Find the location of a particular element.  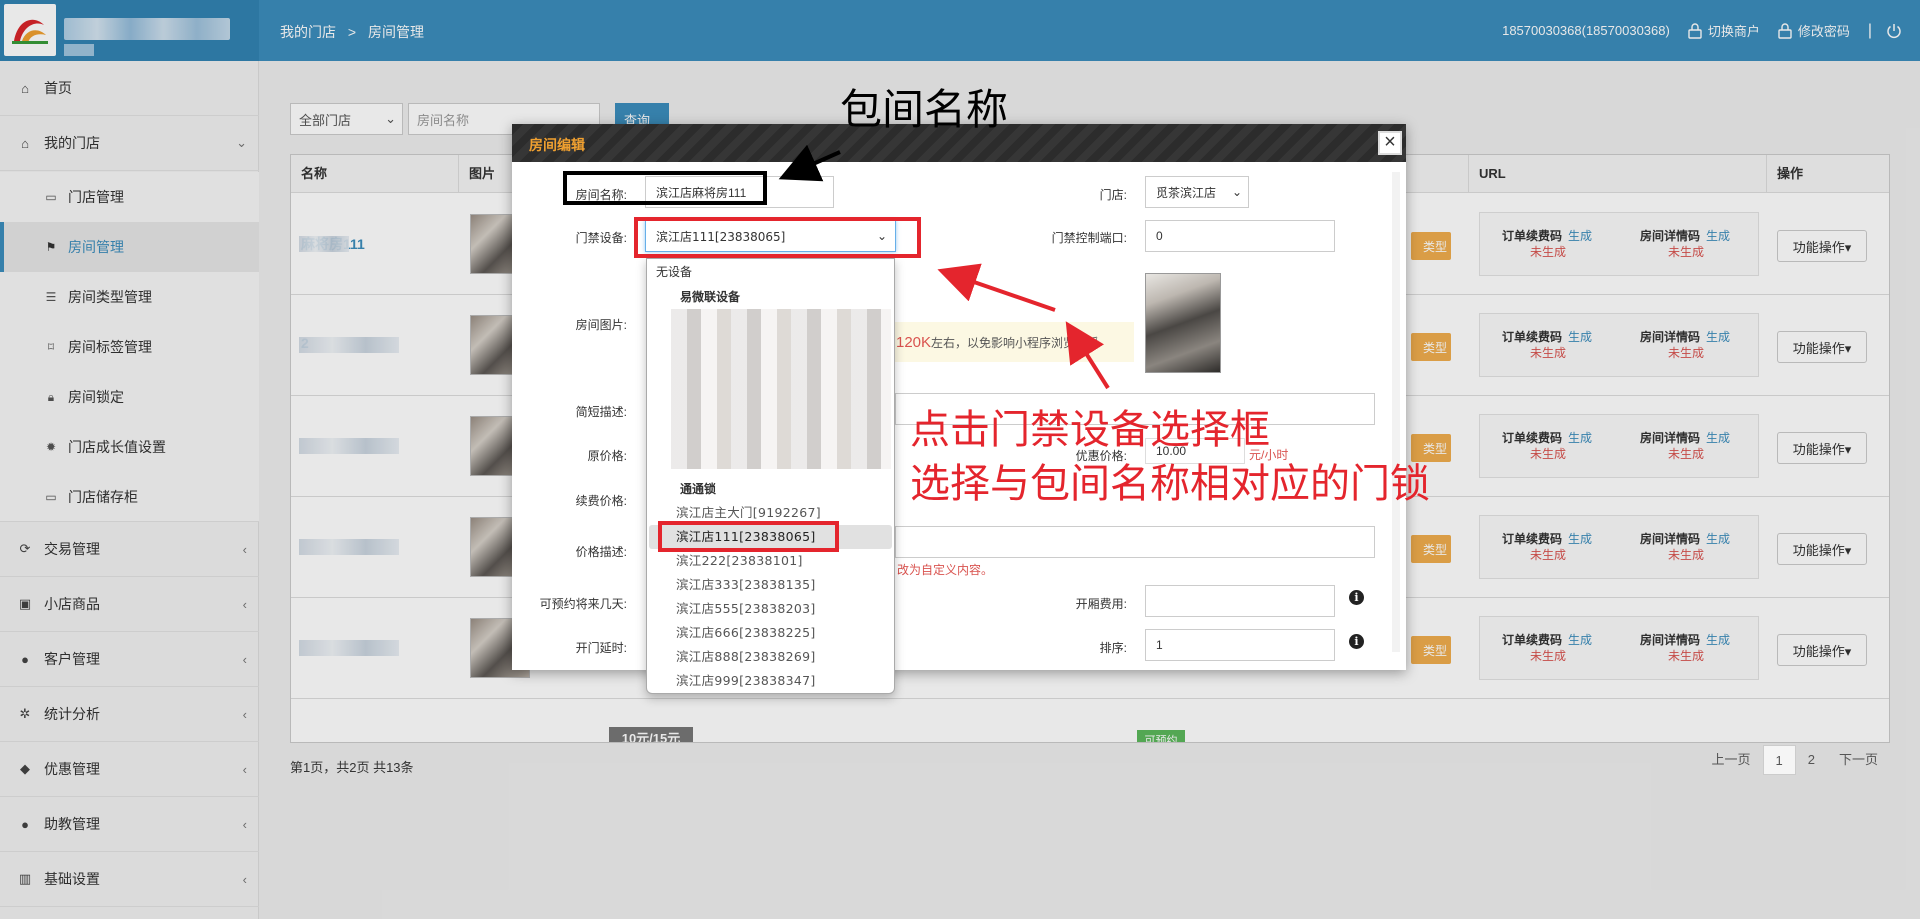

next-page-button: 下一页 is located at coordinates (1858, 760).